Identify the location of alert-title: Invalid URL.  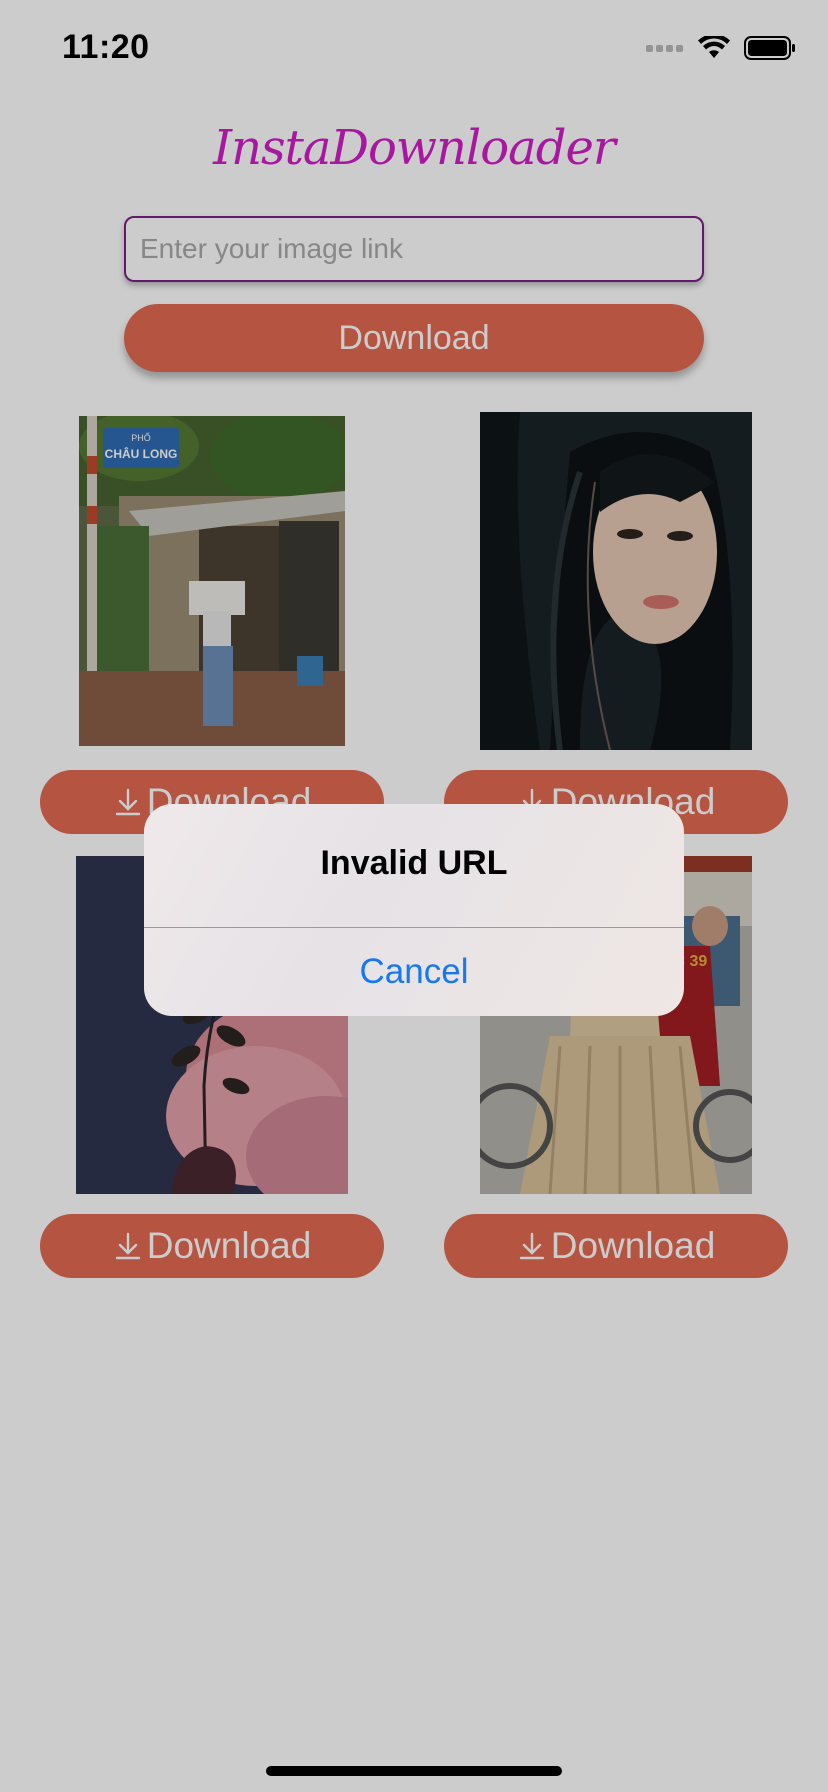
(414, 863).